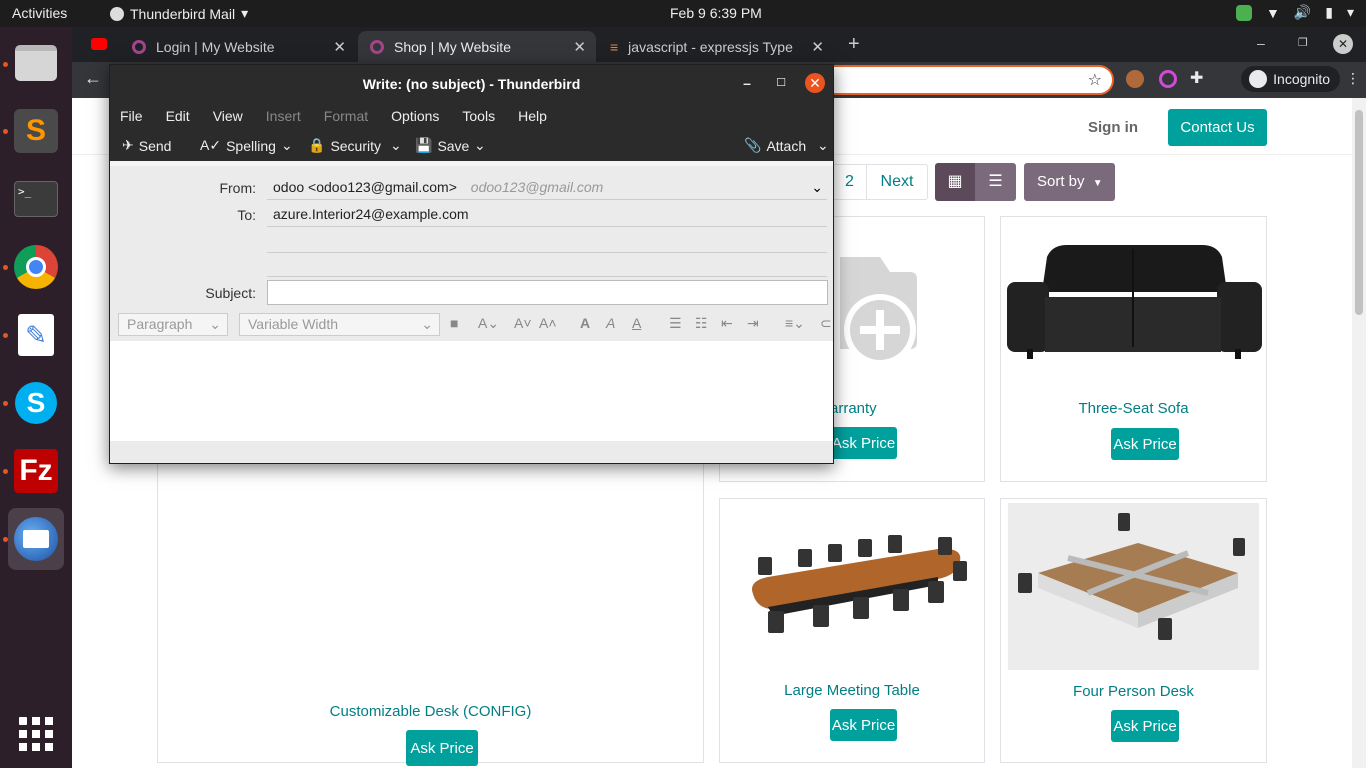 The image size is (1366, 768). What do you see at coordinates (1302, 12) in the screenshot?
I see `volume-icon: 🔊` at bounding box center [1302, 12].